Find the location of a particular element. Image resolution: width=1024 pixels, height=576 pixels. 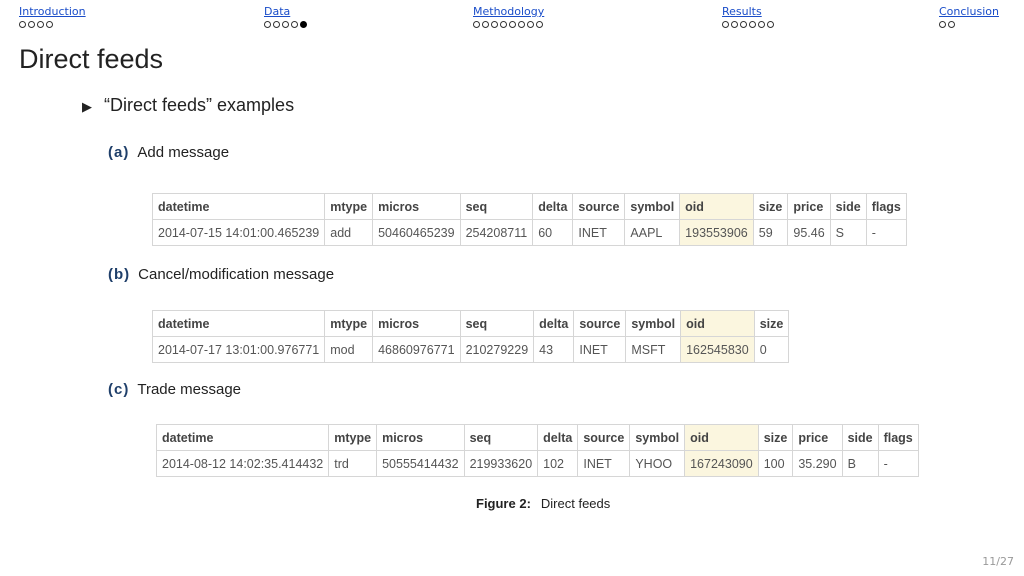

figure-label: Figure 2: is located at coordinates (503, 503).